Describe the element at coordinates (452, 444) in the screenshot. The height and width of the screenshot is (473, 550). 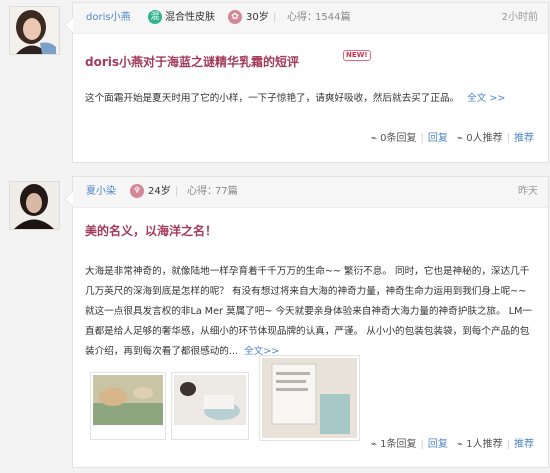
I see `post-actions: ⌁ 1条回复 | 回复 ⌁ 1人推荐 | 推荐` at that location.